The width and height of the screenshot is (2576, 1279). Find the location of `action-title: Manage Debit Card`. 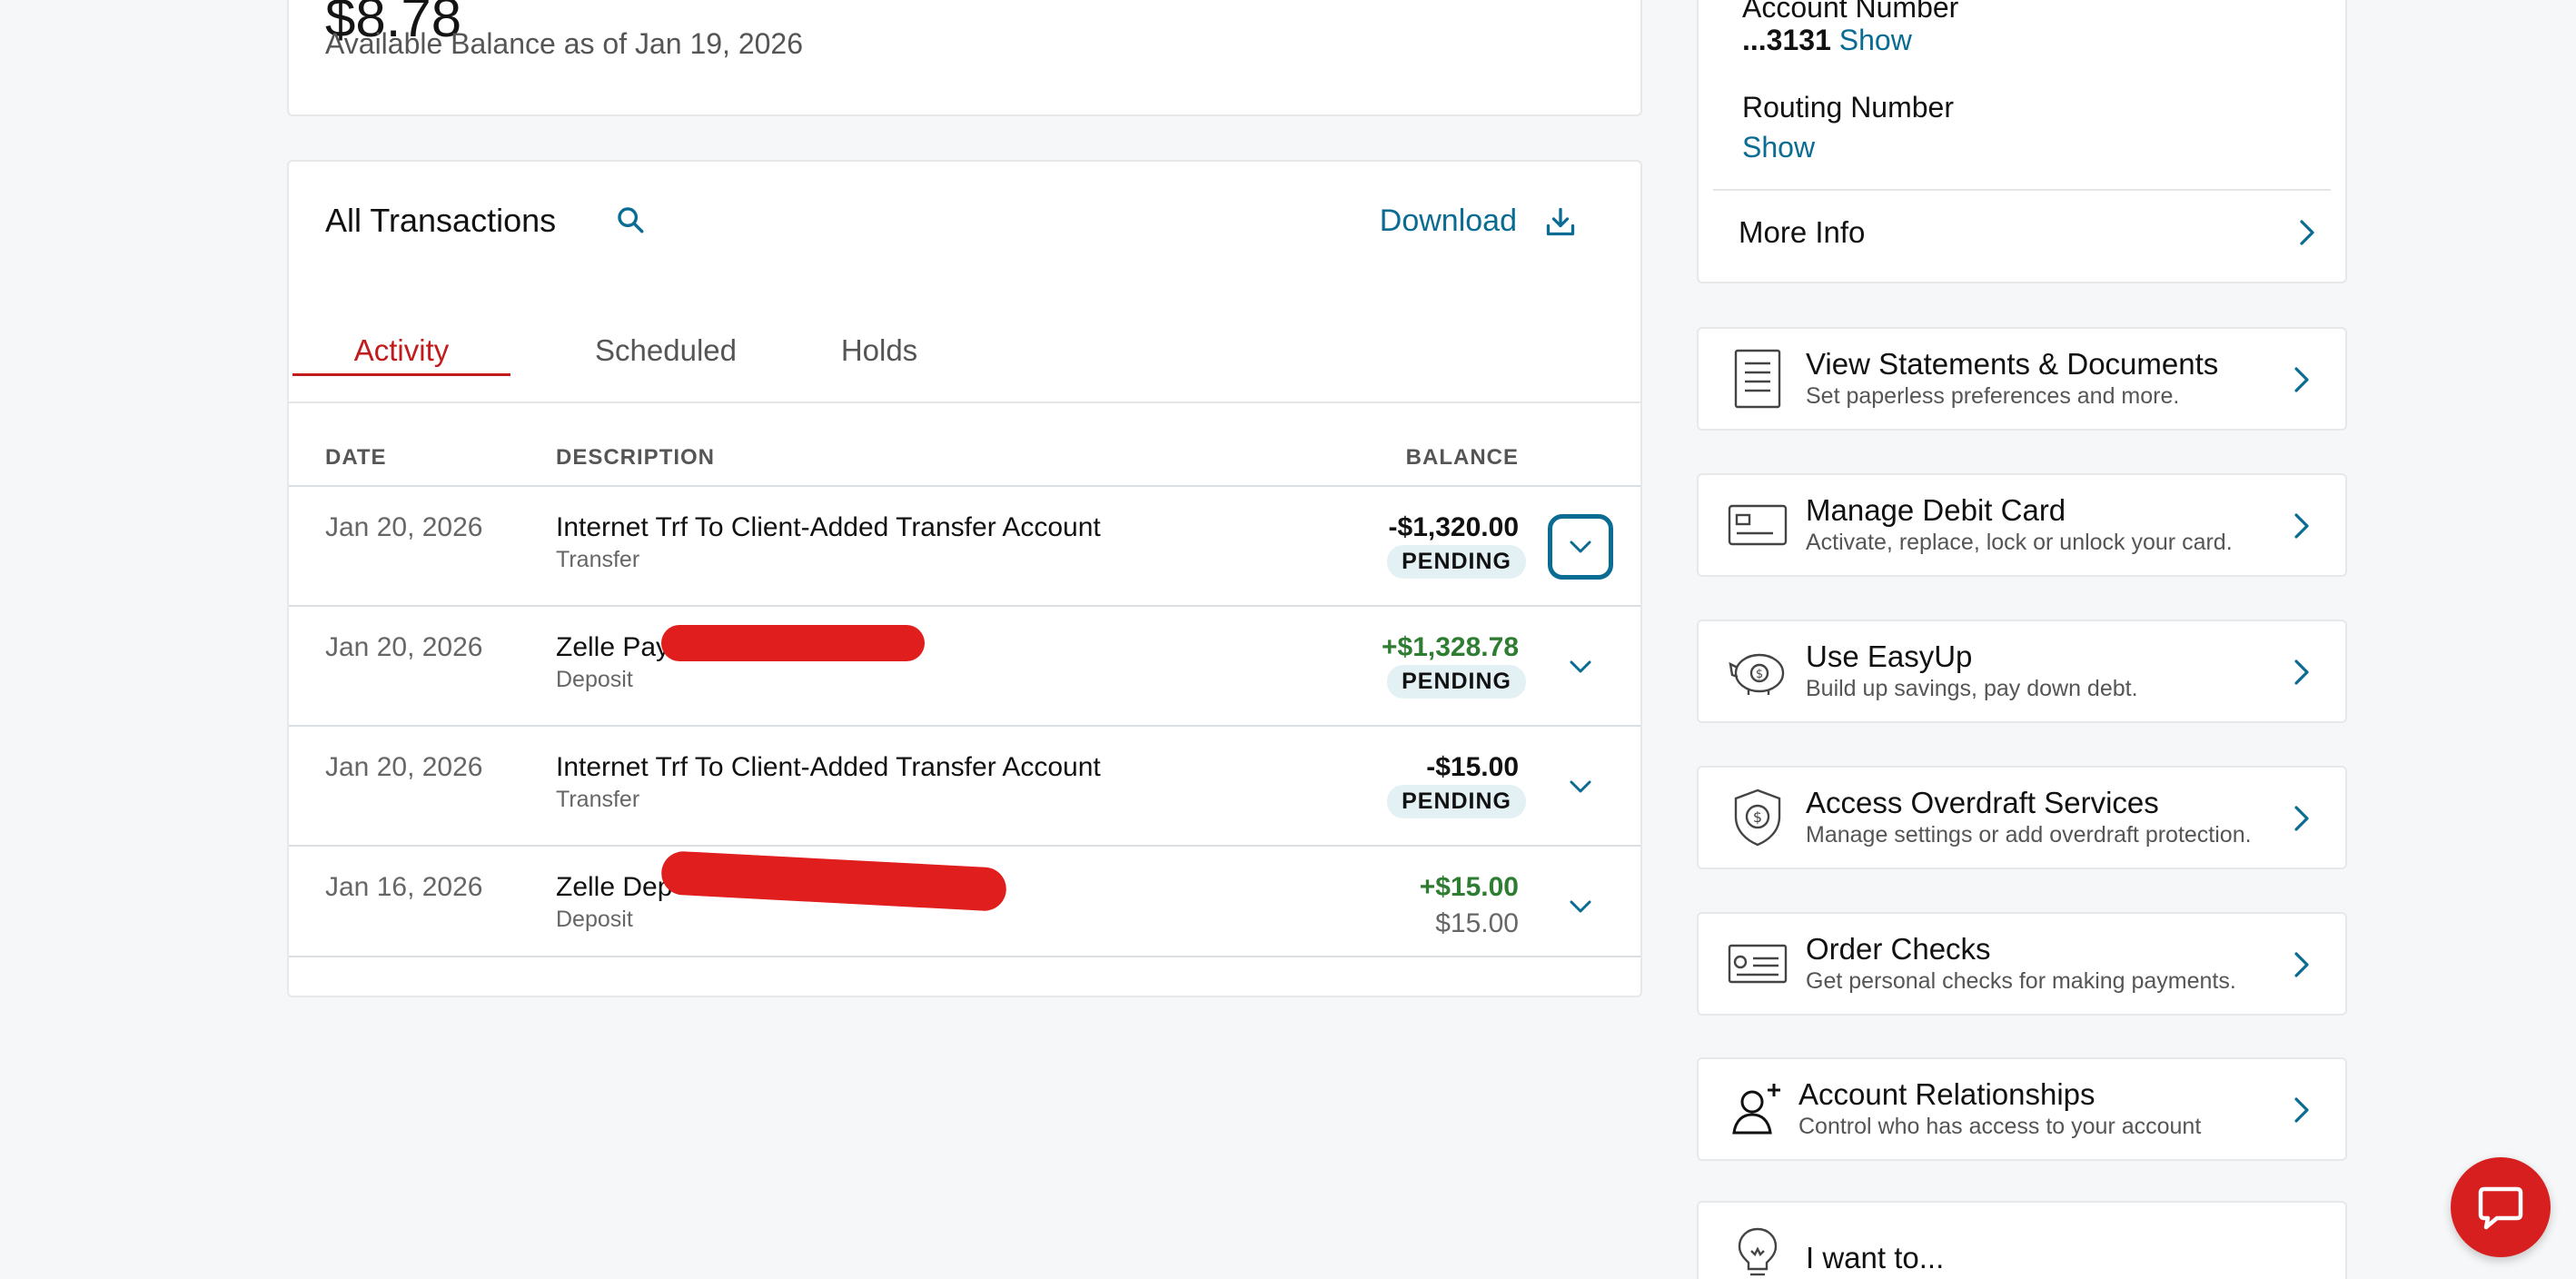

action-title: Manage Debit Card is located at coordinates (1936, 510).